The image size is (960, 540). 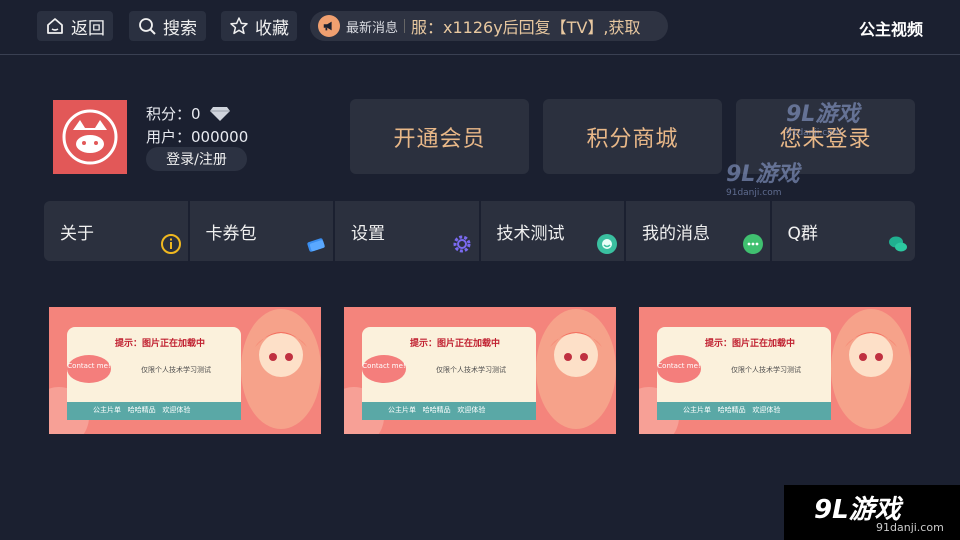 I want to click on back-button: 返回, so click(x=75, y=26).